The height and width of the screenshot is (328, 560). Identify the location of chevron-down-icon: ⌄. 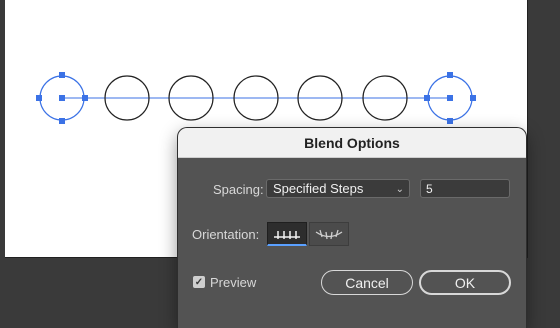
(399, 189).